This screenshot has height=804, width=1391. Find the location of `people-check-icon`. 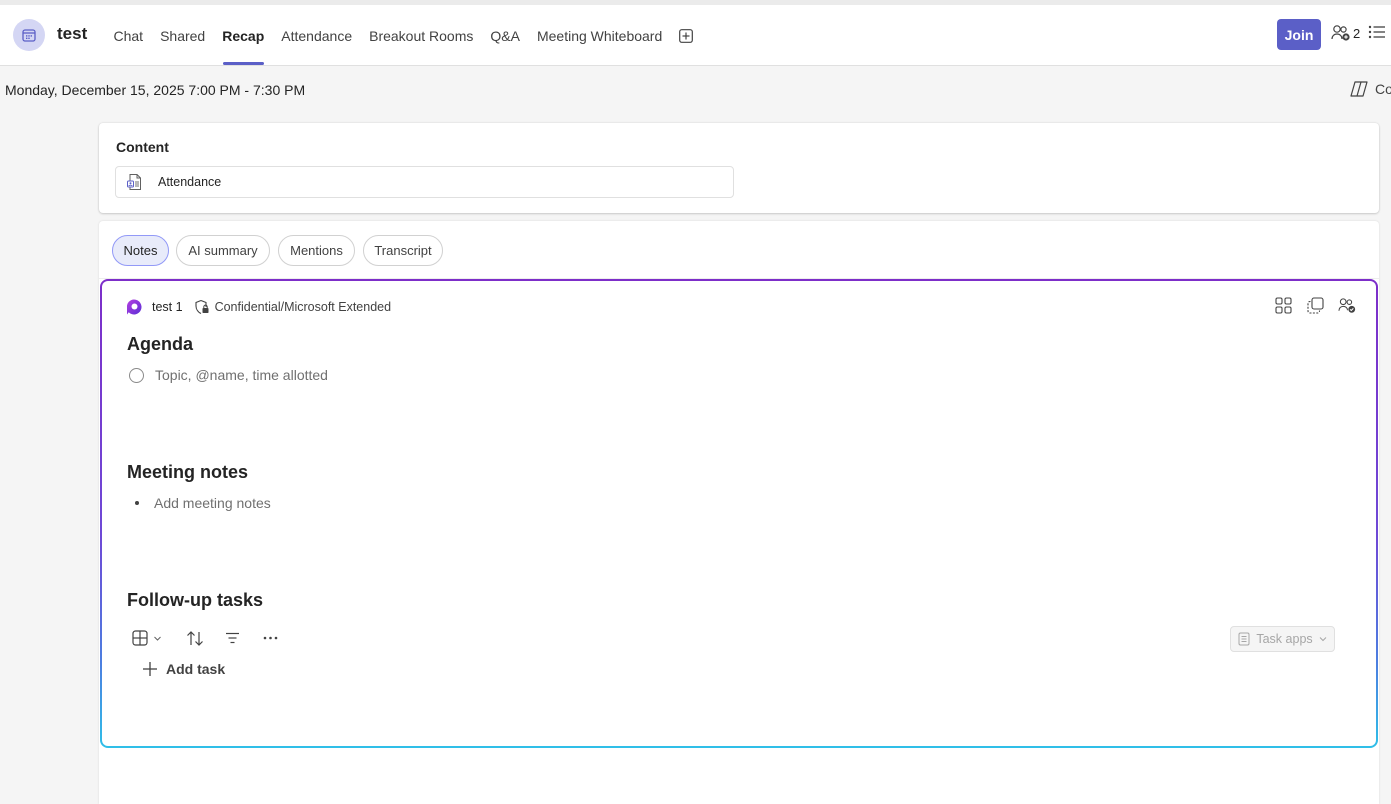

people-check-icon is located at coordinates (1347, 305).